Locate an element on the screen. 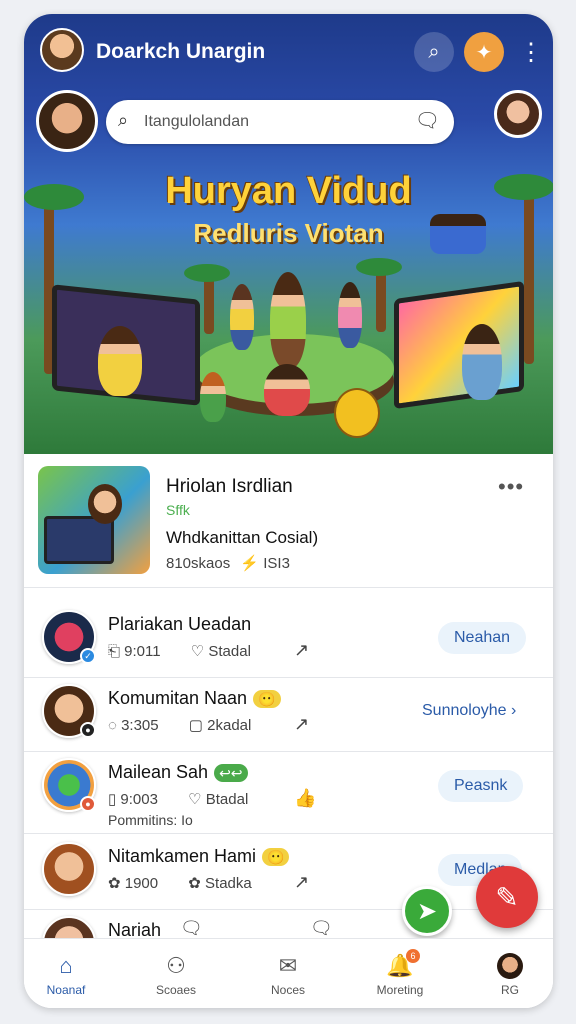 This screenshot has height=1024, width=576. palm-tree is located at coordinates (209, 304).